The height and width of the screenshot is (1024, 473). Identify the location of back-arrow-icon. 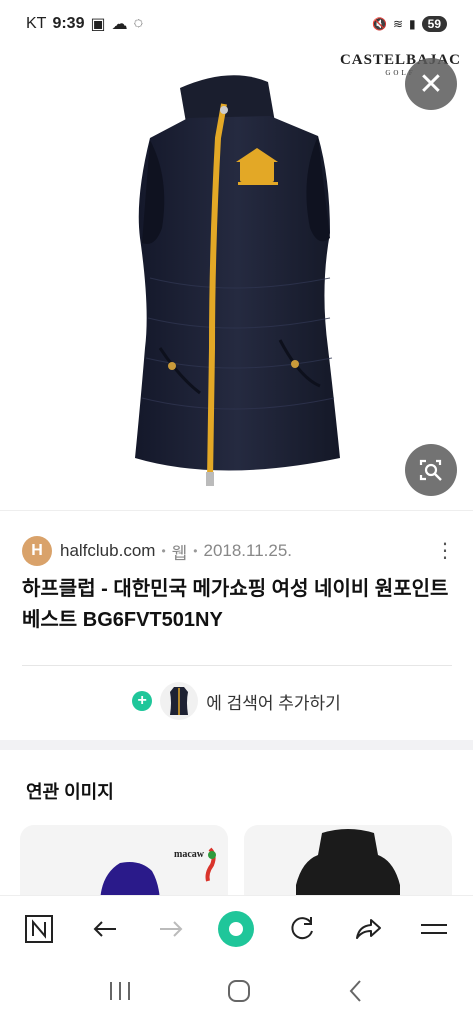
(104, 928).